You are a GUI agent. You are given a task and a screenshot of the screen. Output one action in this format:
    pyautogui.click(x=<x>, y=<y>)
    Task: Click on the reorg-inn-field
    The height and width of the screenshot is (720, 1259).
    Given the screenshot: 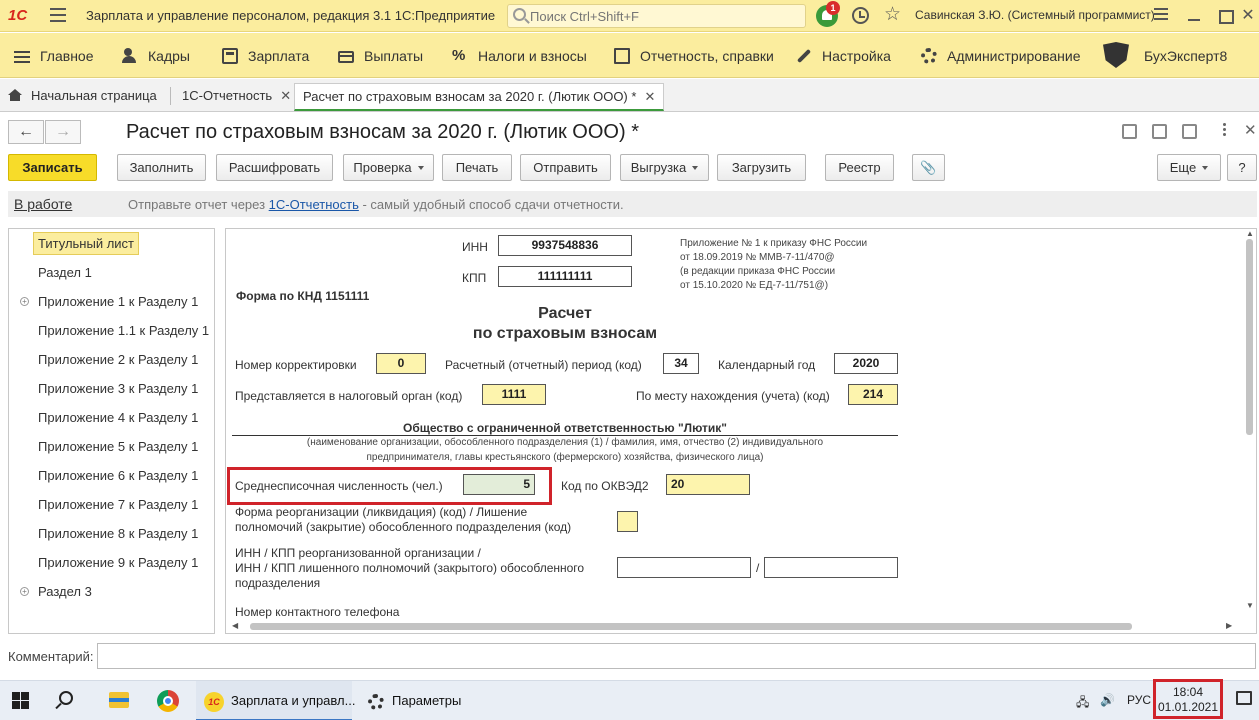 What is the action you would take?
    pyautogui.click(x=684, y=567)
    